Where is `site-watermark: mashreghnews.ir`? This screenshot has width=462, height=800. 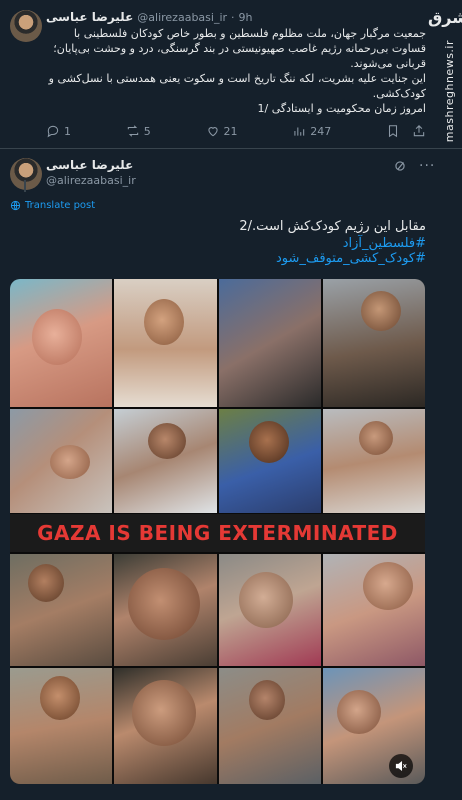 site-watermark: mashreghnews.ir is located at coordinates (449, 91).